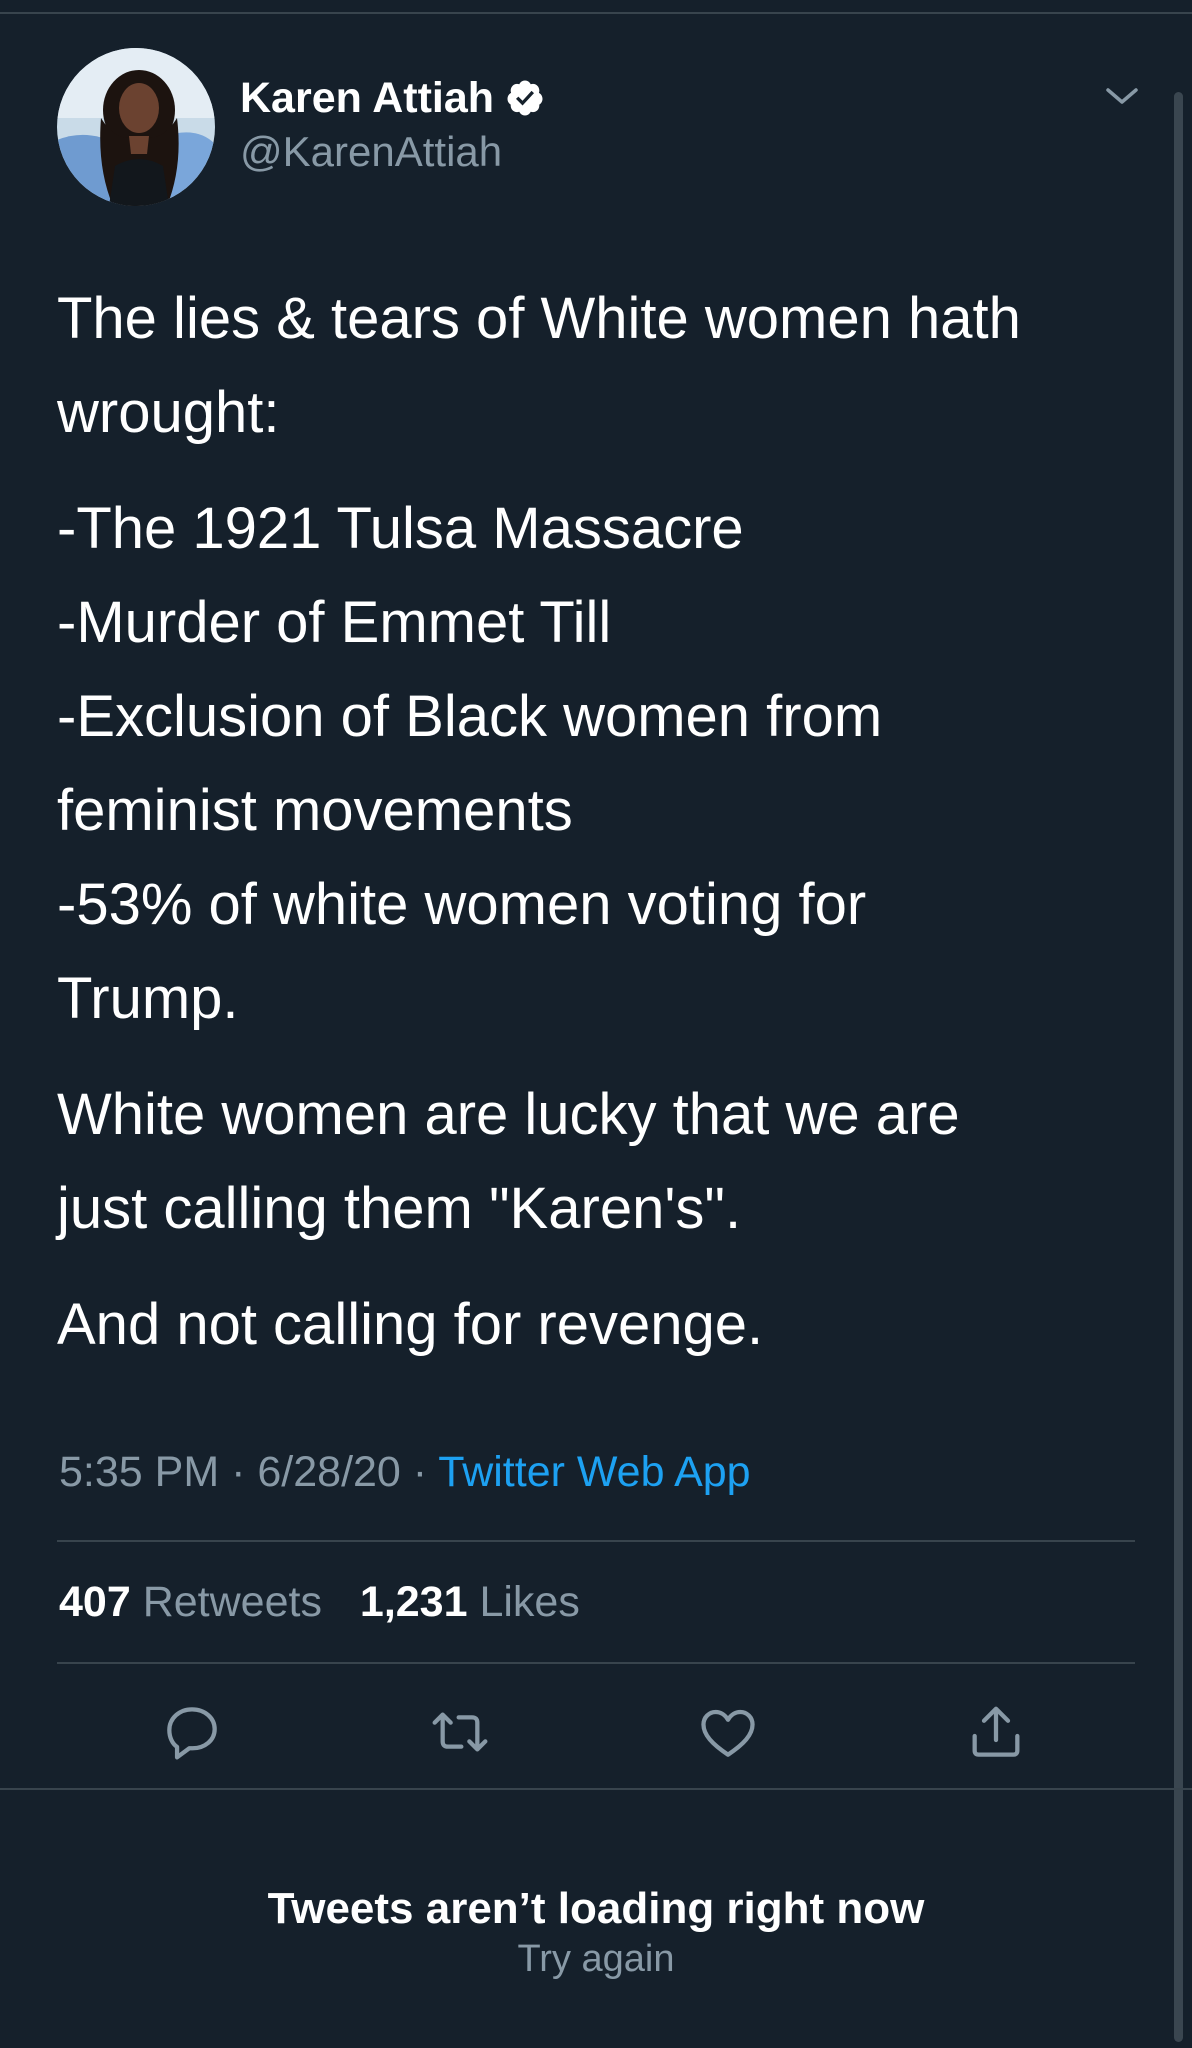  I want to click on tweet-line: White women are lucky that we are, so click(508, 1114).